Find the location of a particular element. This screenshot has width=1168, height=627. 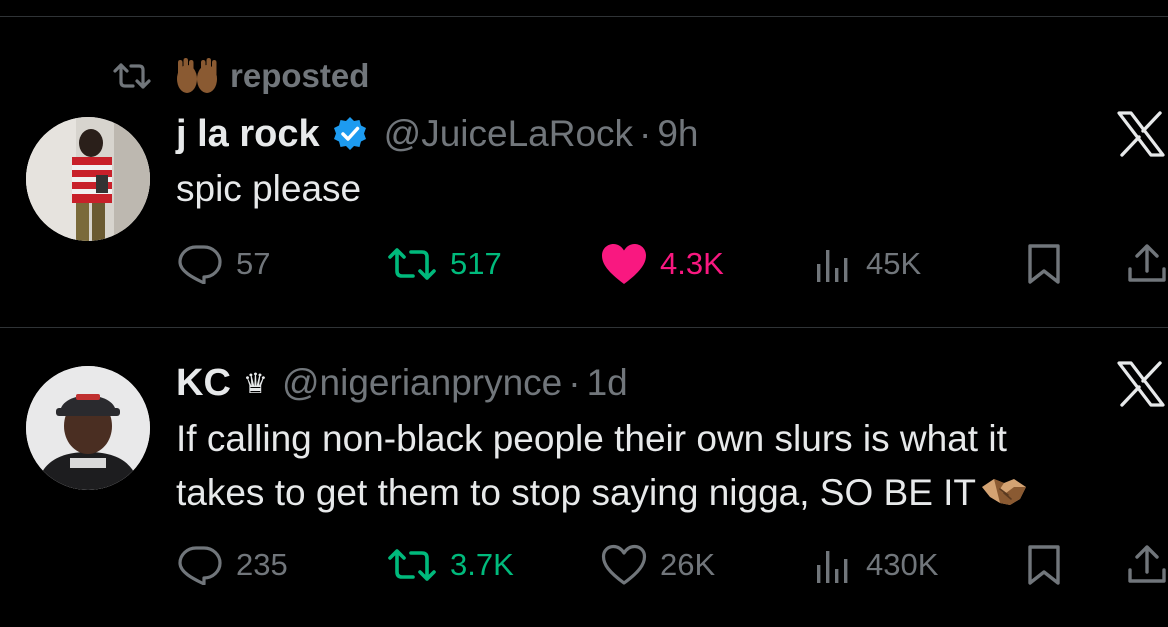

crown-badge-icon: ♛ is located at coordinates (255, 383).